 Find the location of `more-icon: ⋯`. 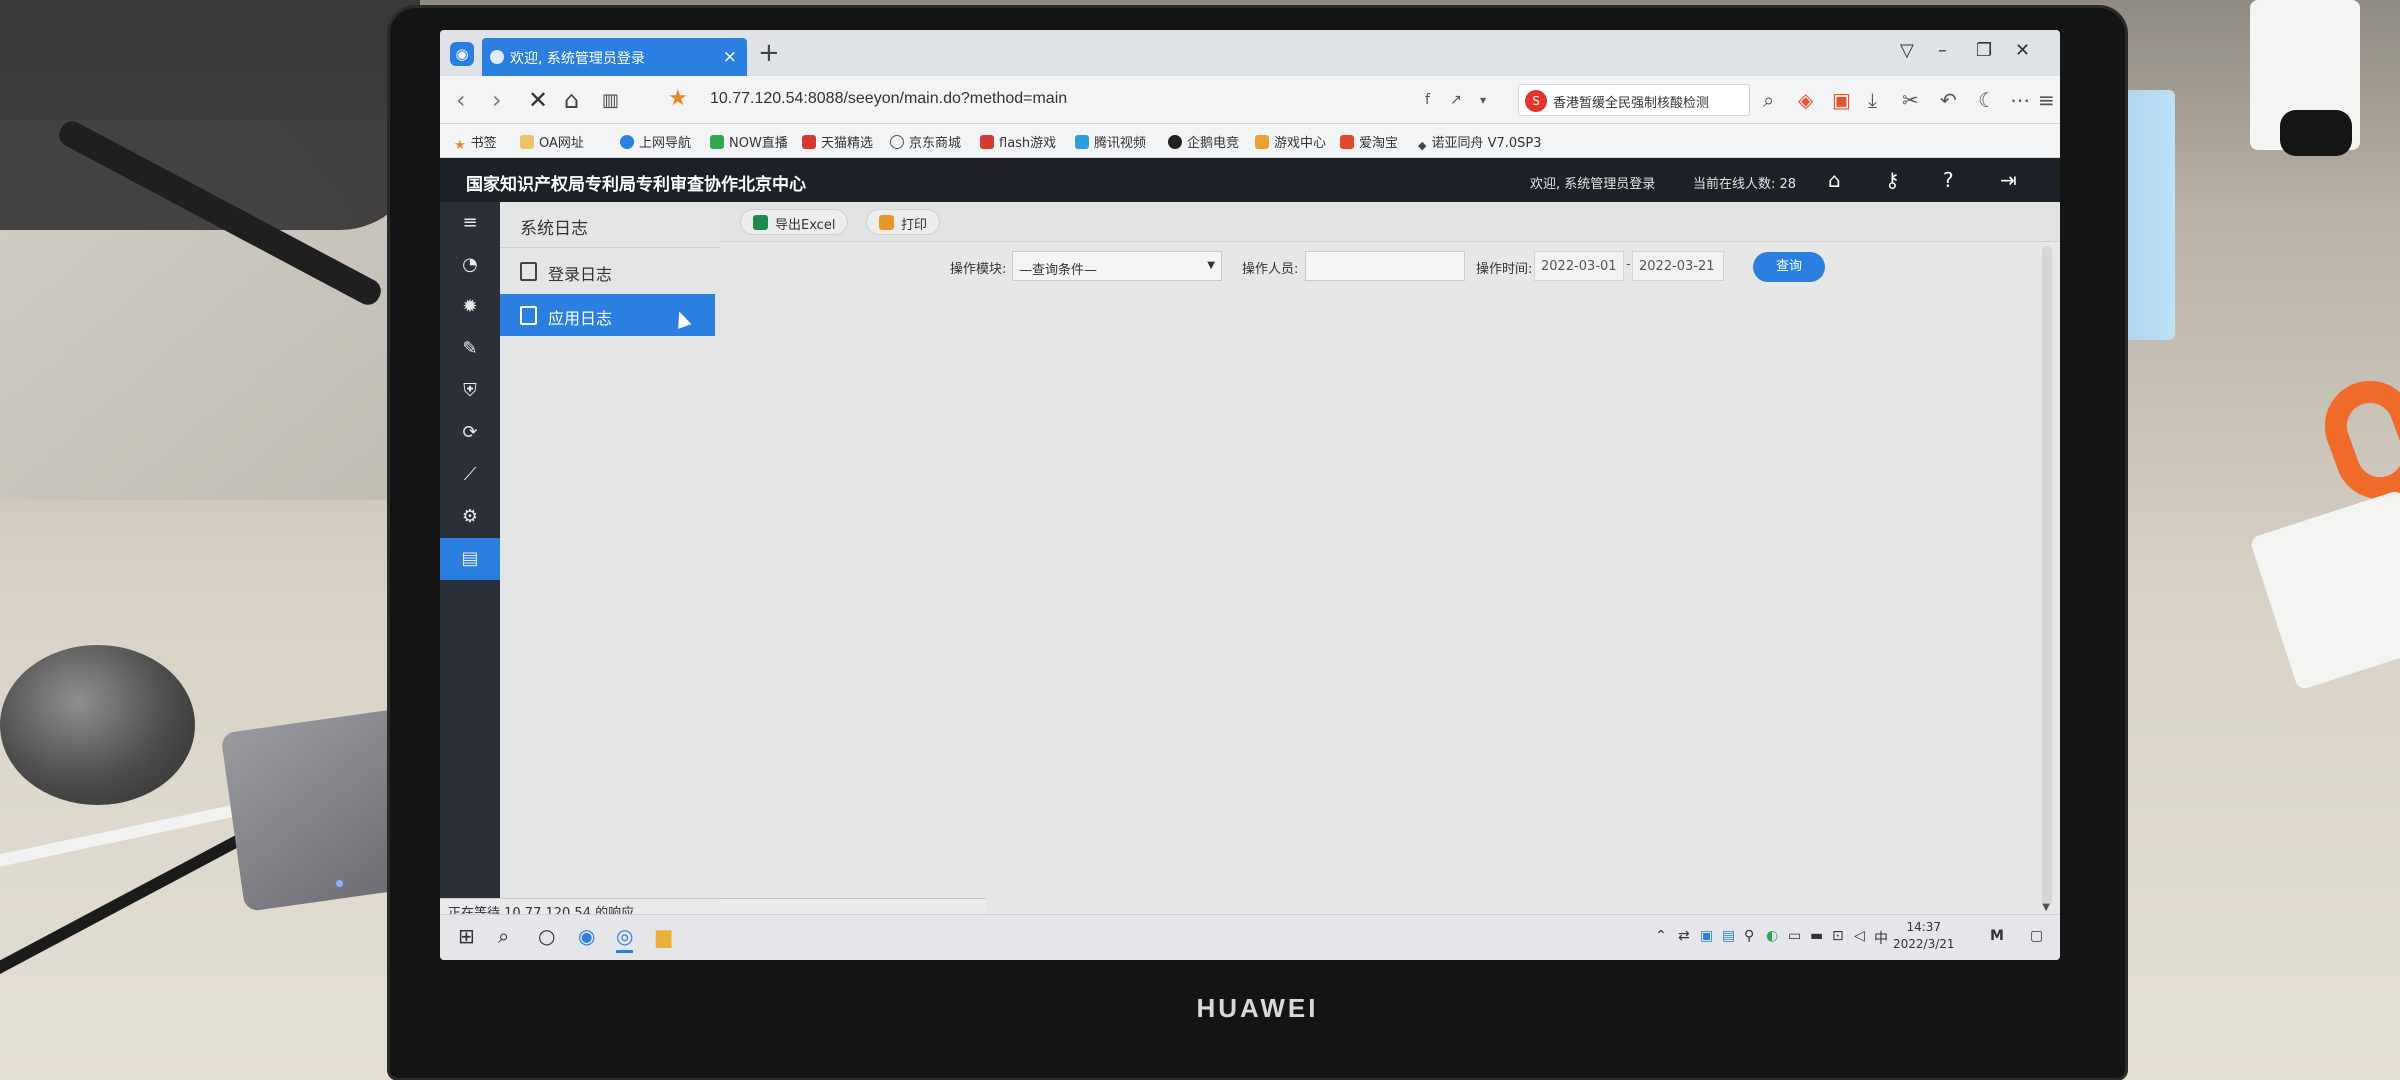

more-icon: ⋯ is located at coordinates (2020, 100).